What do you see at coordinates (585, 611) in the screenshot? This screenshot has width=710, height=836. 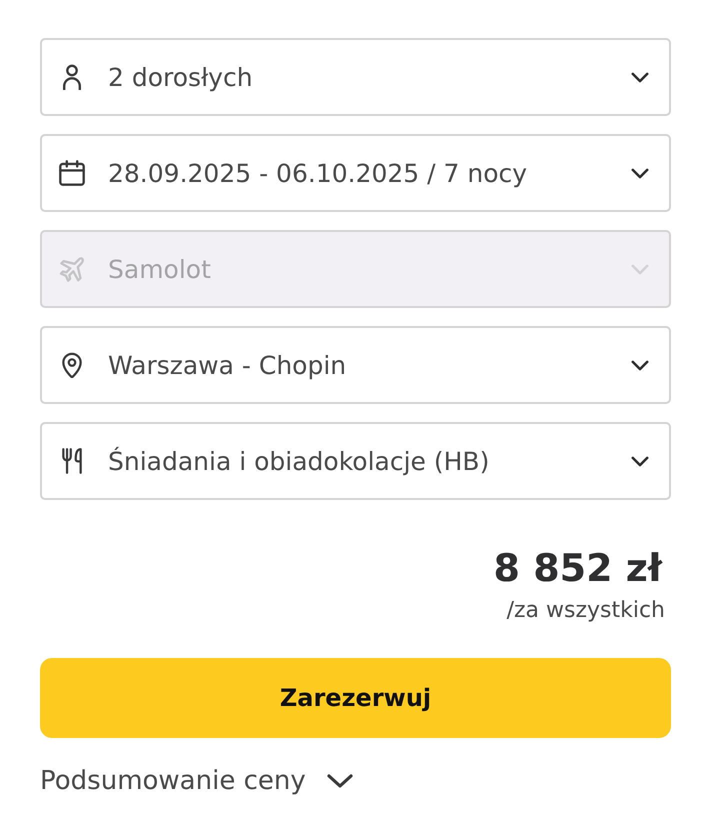 I see `price-note: /za wszystkich` at bounding box center [585, 611].